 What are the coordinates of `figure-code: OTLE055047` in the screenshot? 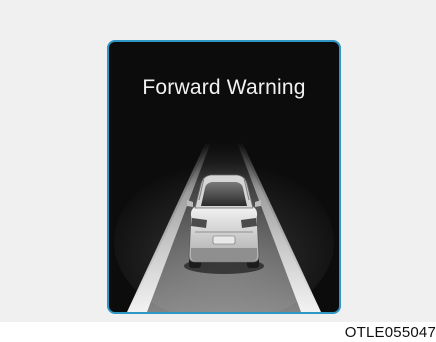 It's located at (390, 332).